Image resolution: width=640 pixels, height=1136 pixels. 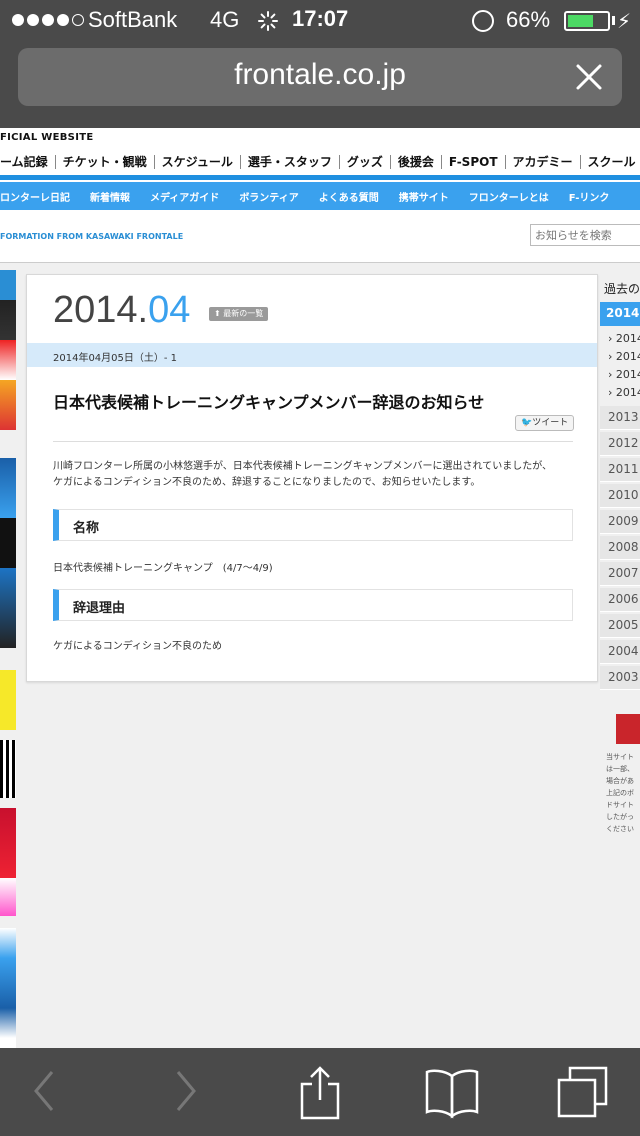 What do you see at coordinates (268, 196) in the screenshot?
I see `snav-item: ボランティア` at bounding box center [268, 196].